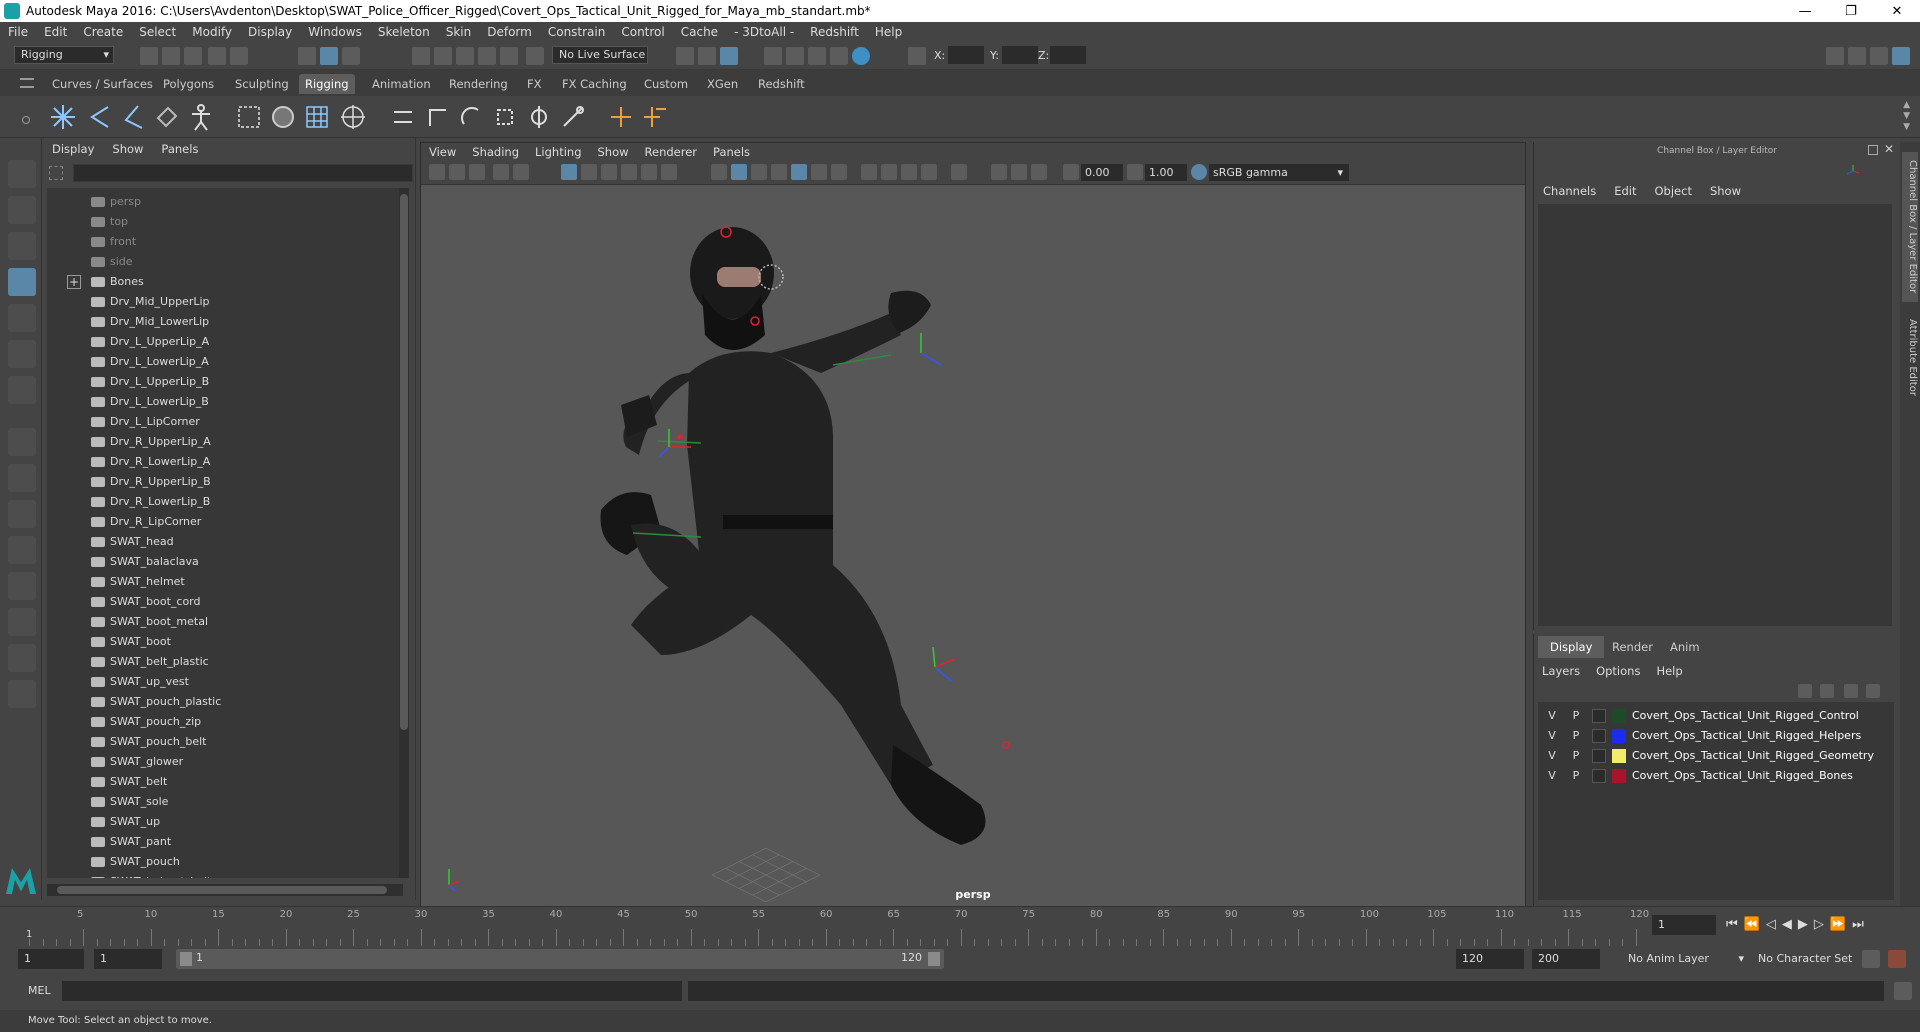 This screenshot has width=1920, height=1032. I want to click on shadows-icon, so click(839, 172).